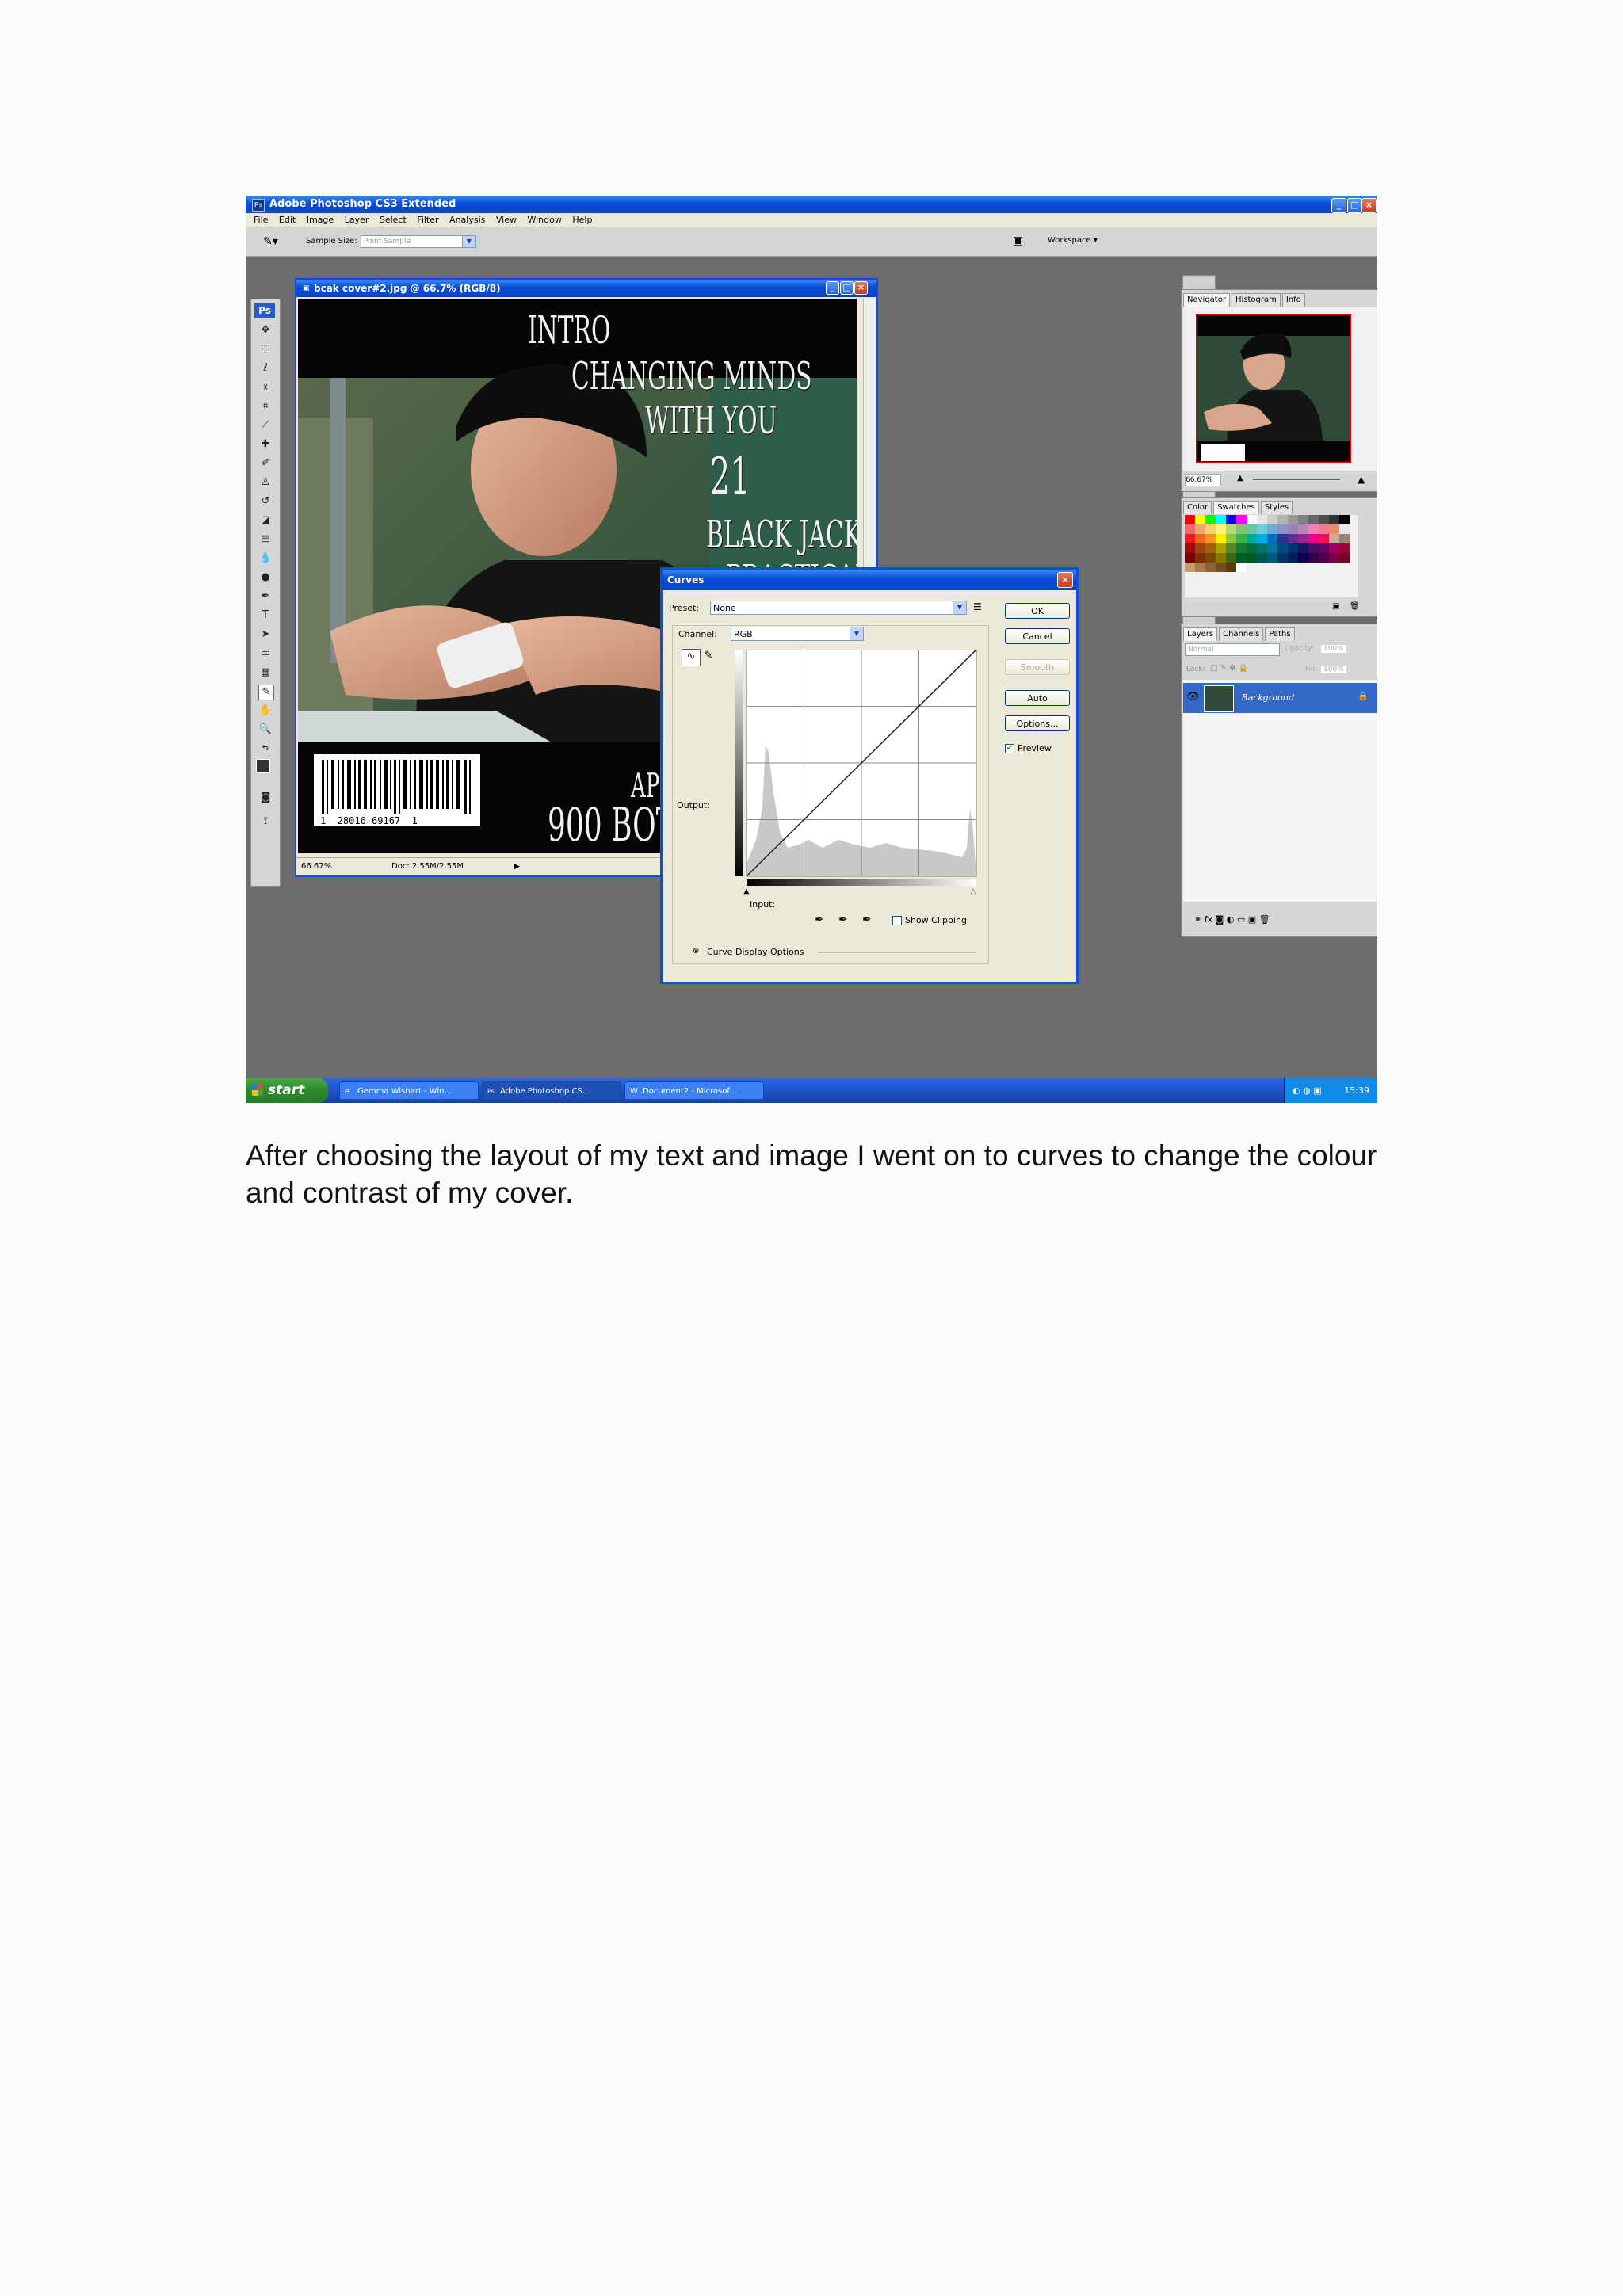 The height and width of the screenshot is (2296, 1623). I want to click on tab-layers: Layers, so click(1200, 634).